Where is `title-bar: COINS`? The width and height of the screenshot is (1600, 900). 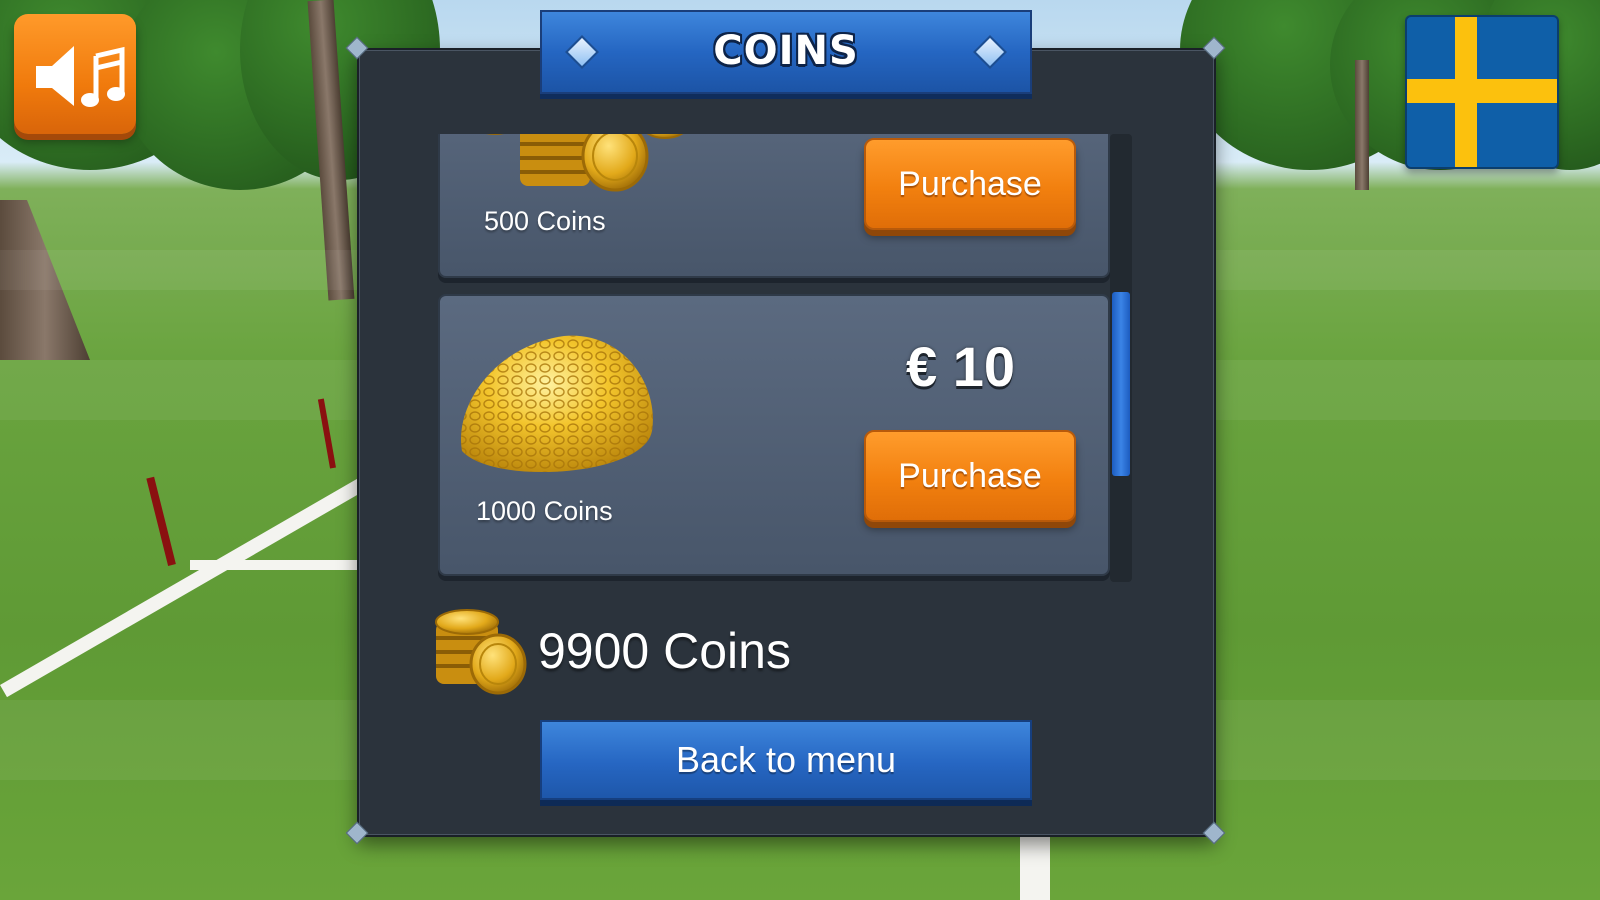
title-bar: COINS is located at coordinates (786, 52).